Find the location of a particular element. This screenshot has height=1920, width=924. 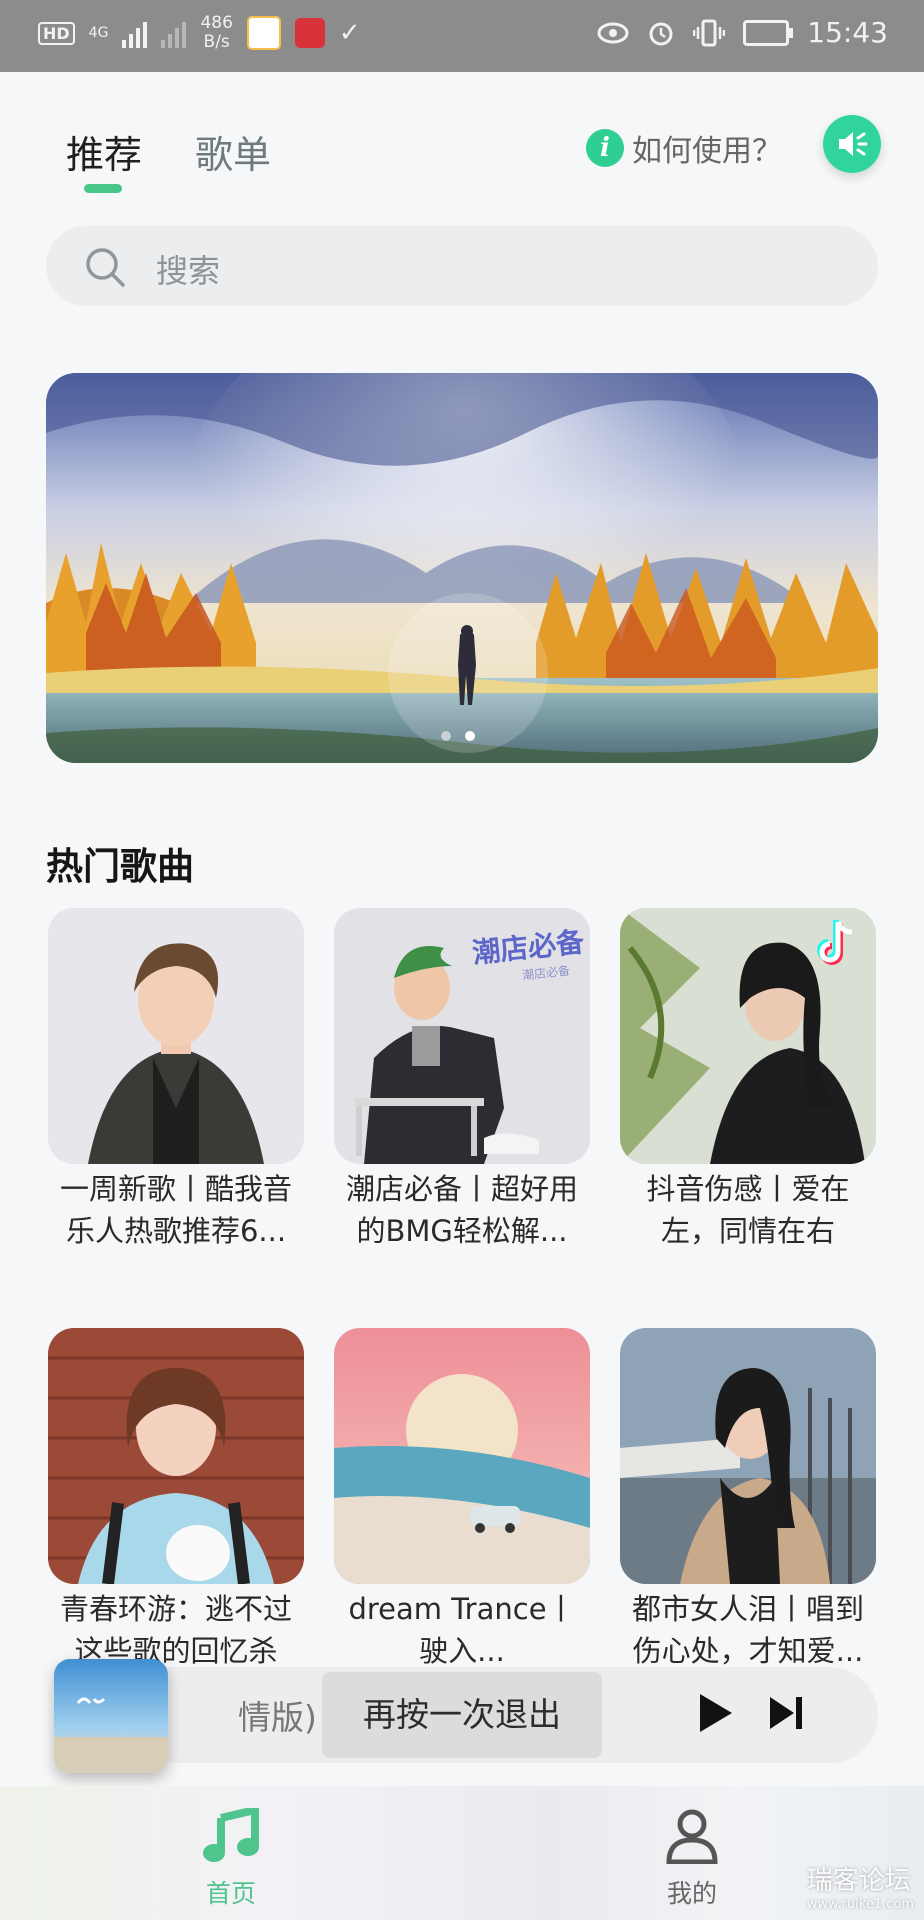

now-playing-cover is located at coordinates (111, 1716).